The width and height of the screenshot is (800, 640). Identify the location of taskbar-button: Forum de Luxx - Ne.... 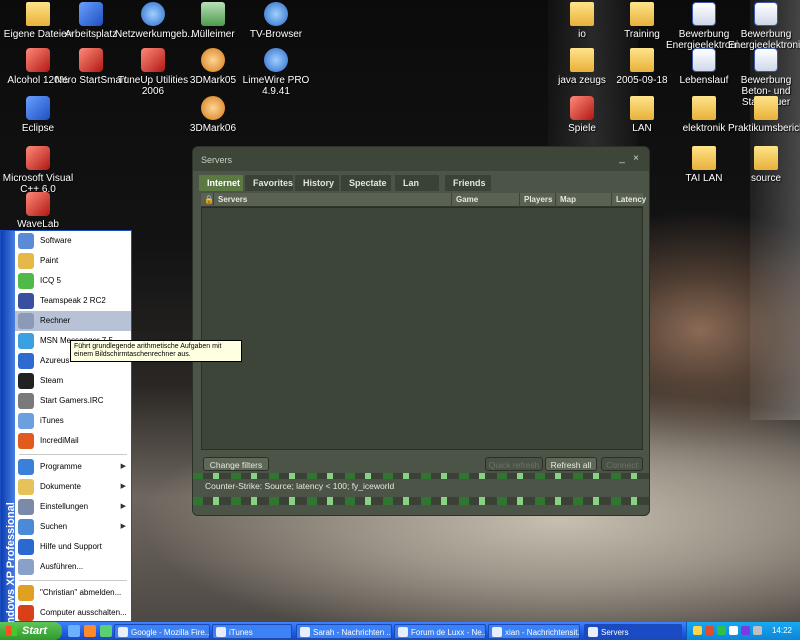
(440, 631).